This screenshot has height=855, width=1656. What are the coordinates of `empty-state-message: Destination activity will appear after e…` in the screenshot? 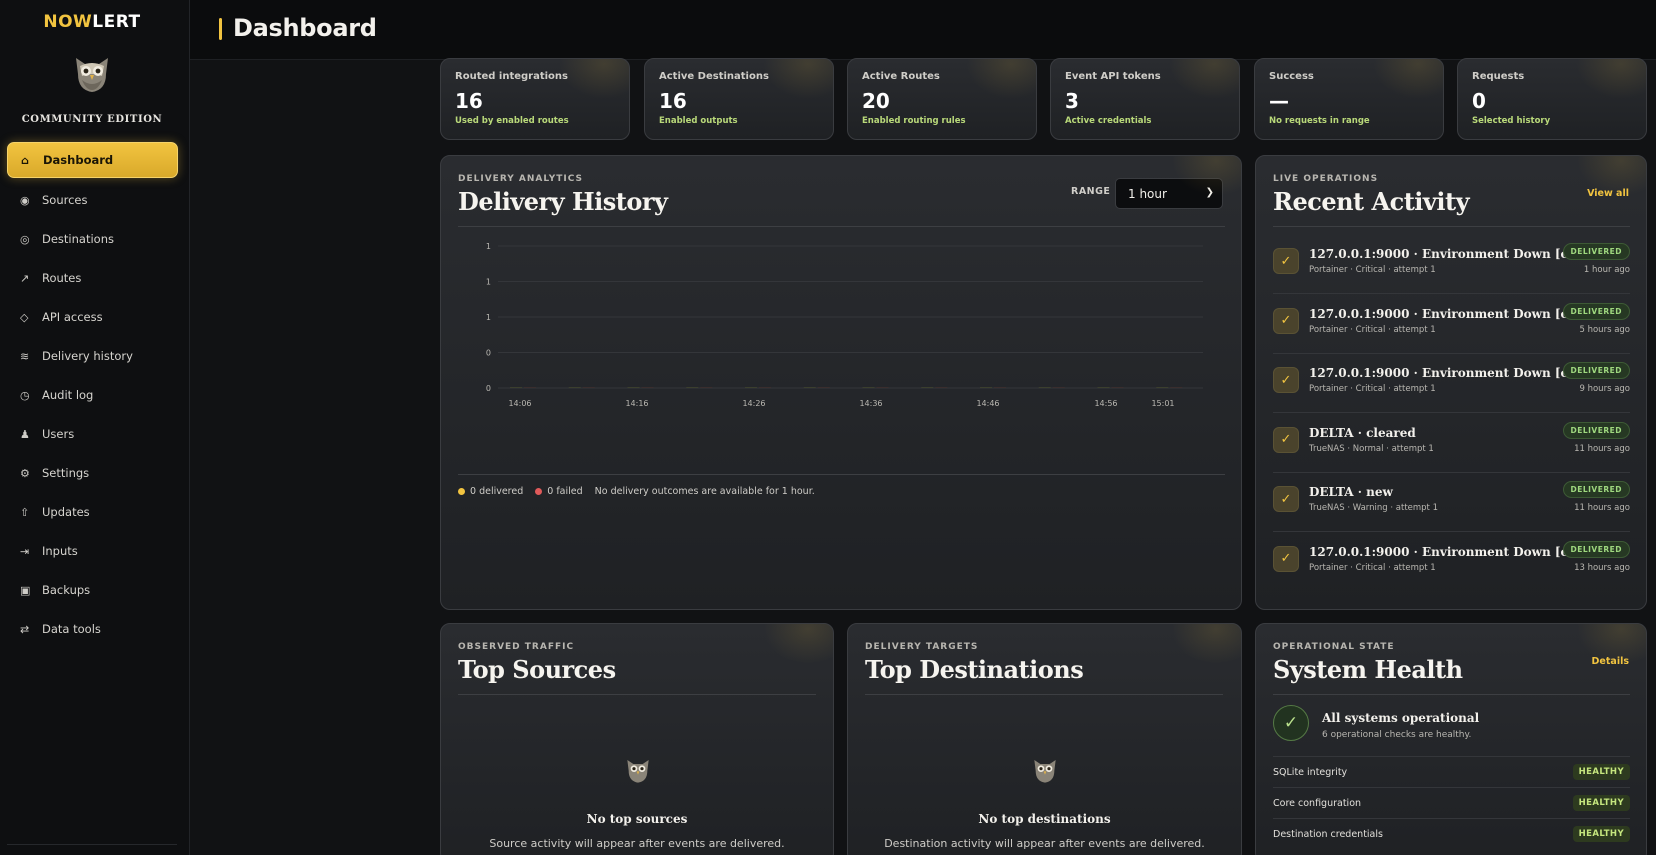 It's located at (1044, 843).